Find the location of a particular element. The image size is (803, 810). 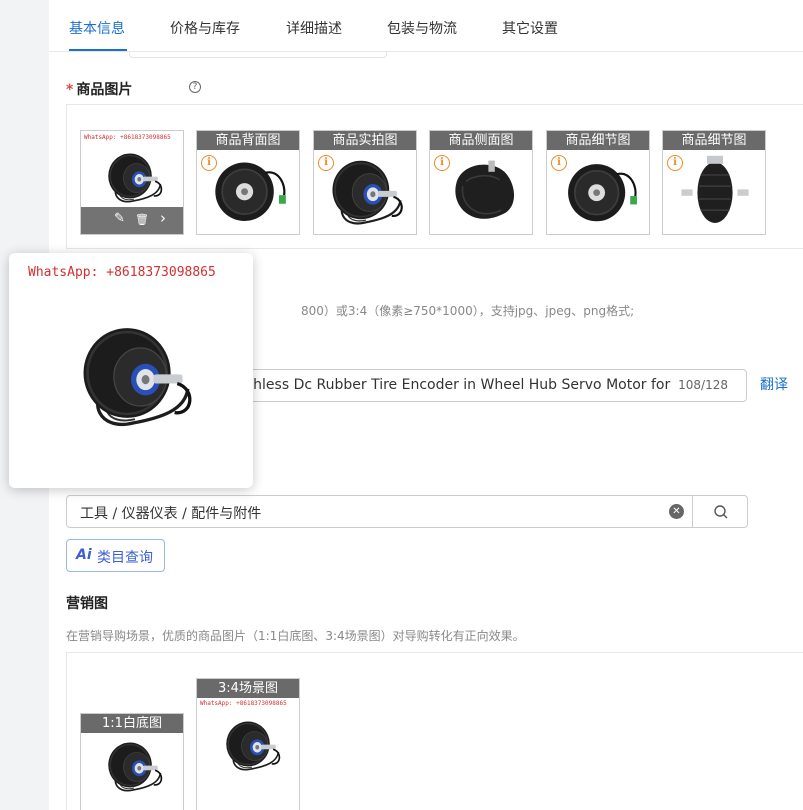

detail-image-thumb-2: 商品细节图 i is located at coordinates (714, 182).